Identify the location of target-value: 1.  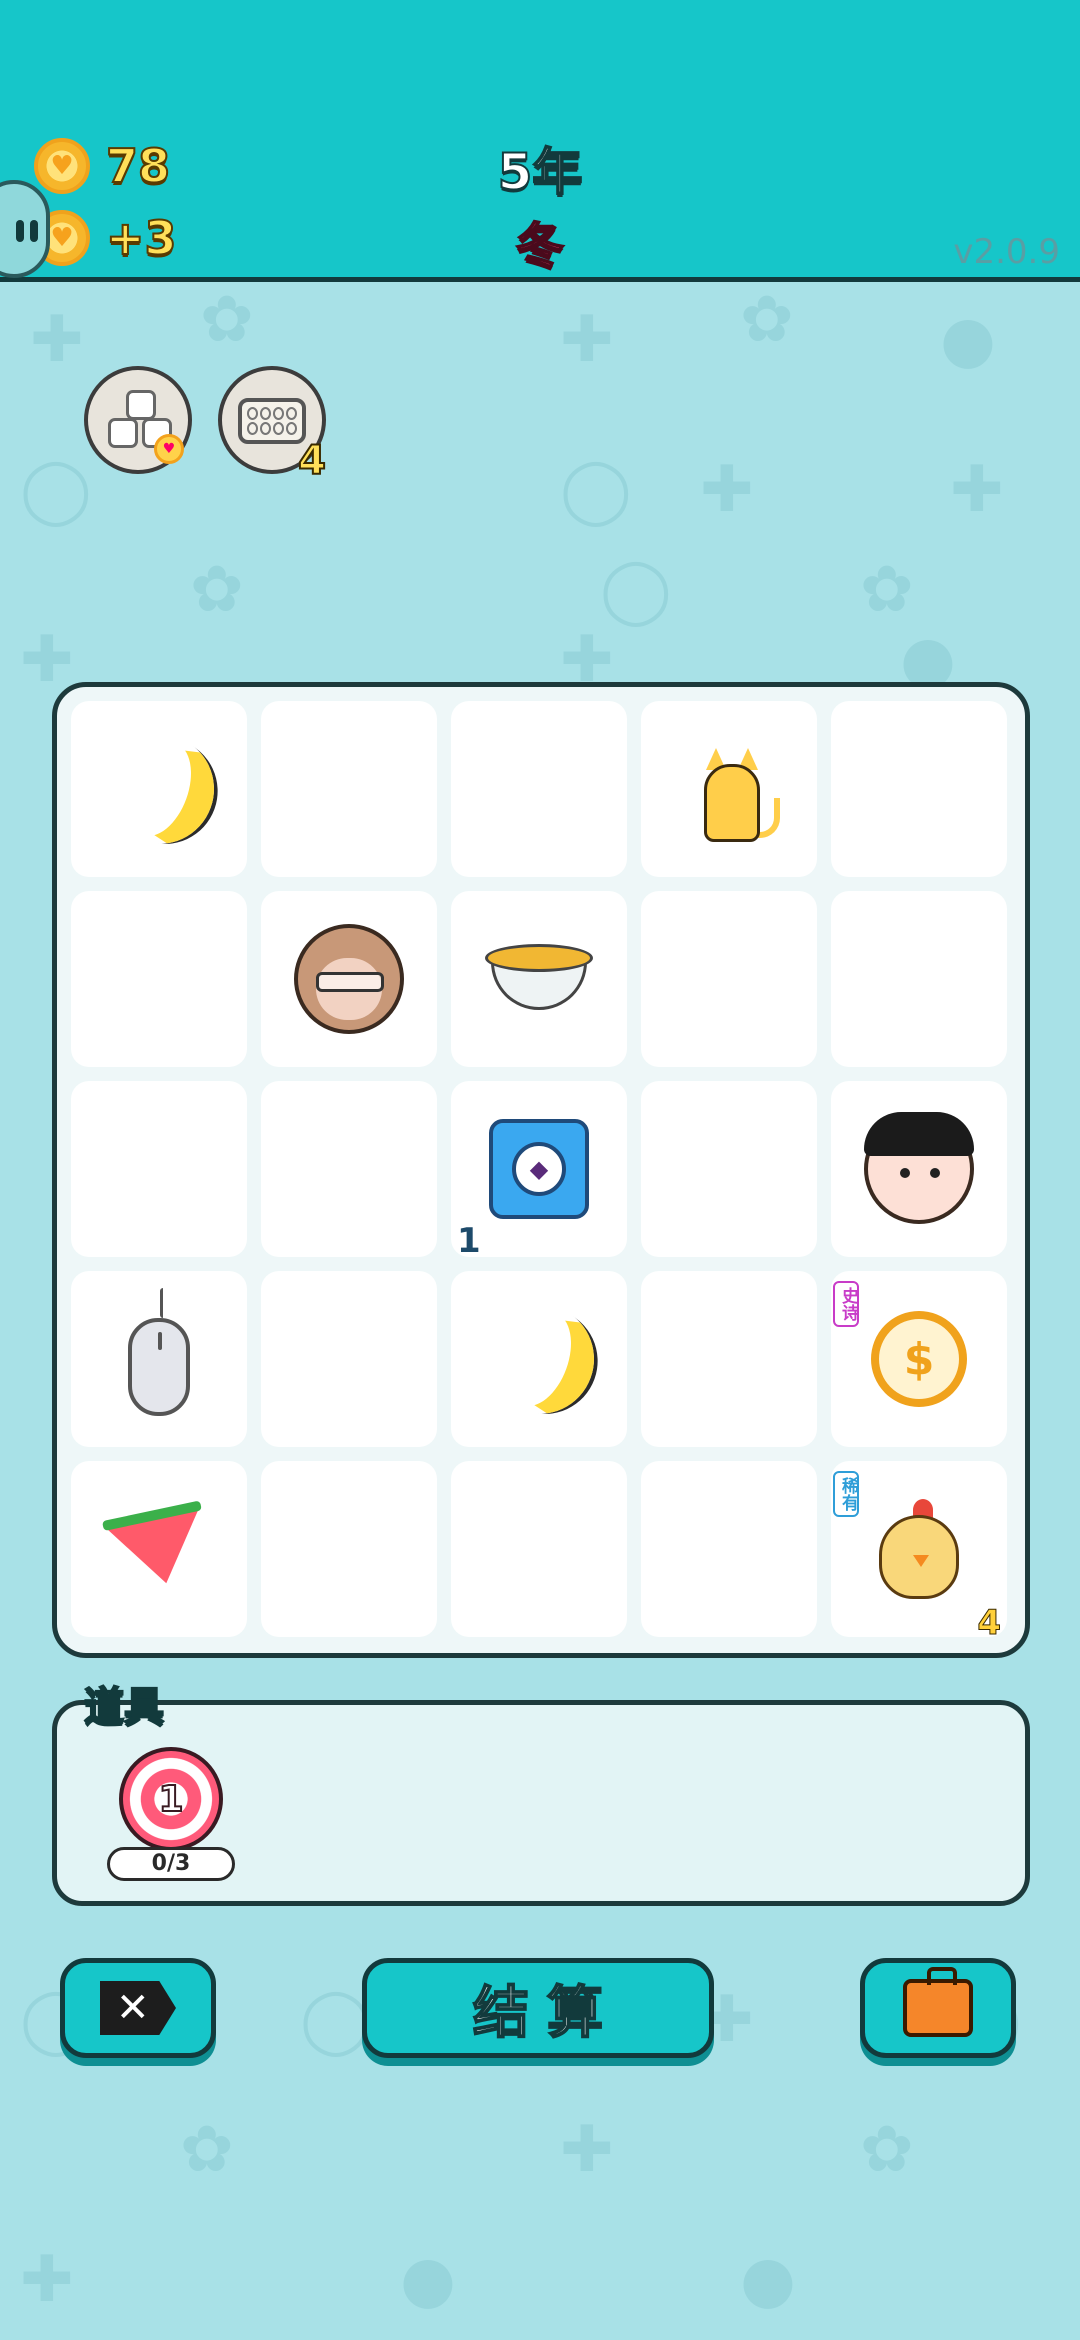
(170, 1799).